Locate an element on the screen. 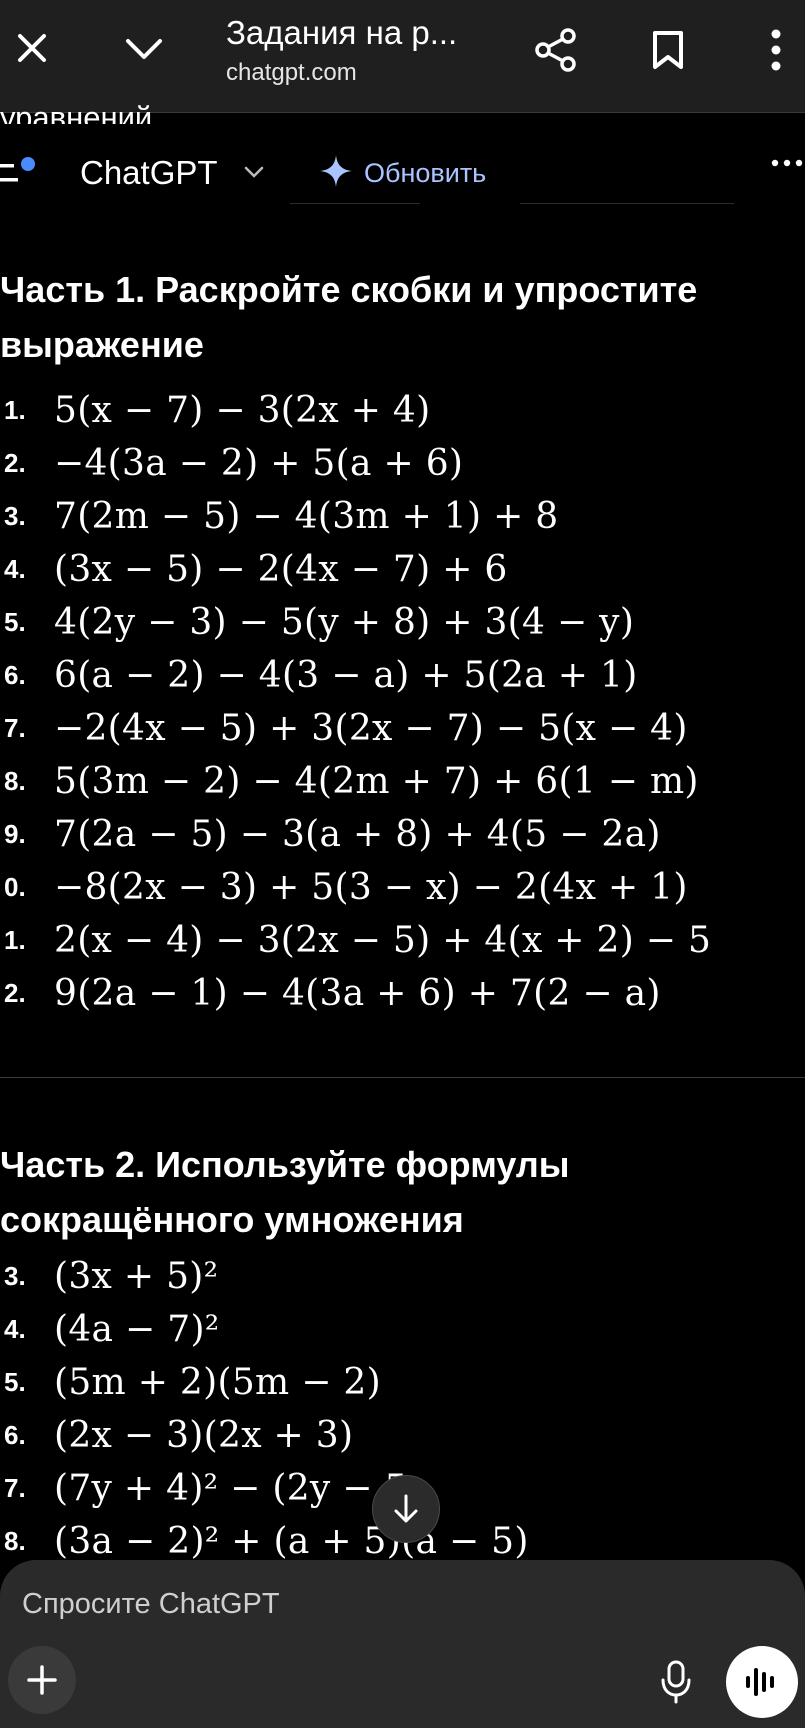 This screenshot has width=805, height=1728. math-expression: 4(2y − 3) − 5(y + 8) + 3(4 − y) is located at coordinates (344, 622).